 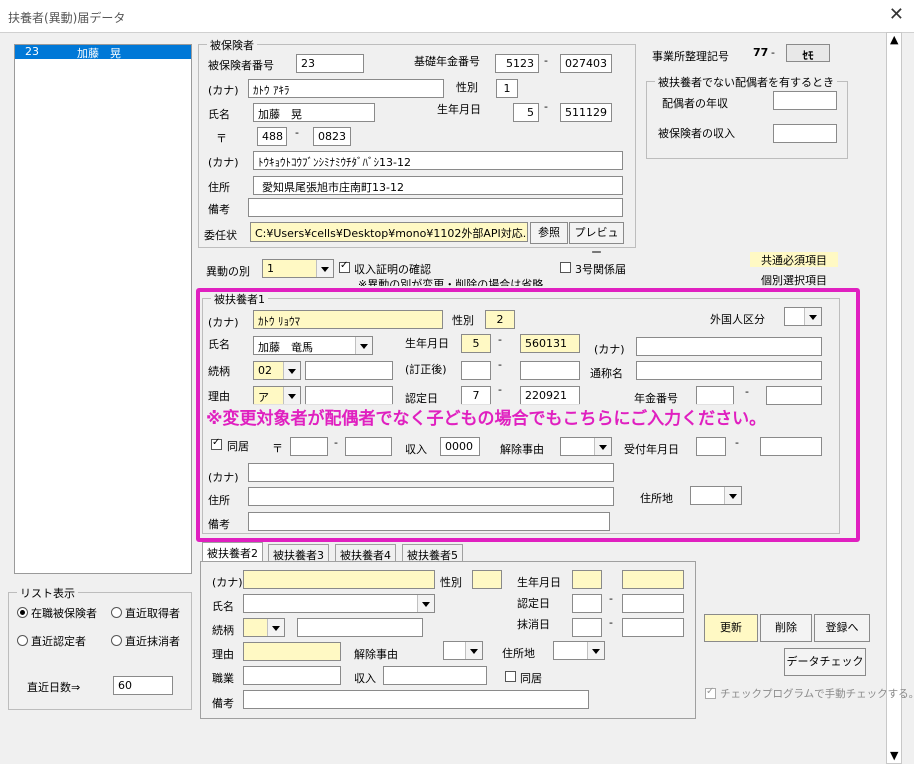 I want to click on dep1-birth-input-1: 5, so click(x=476, y=343).